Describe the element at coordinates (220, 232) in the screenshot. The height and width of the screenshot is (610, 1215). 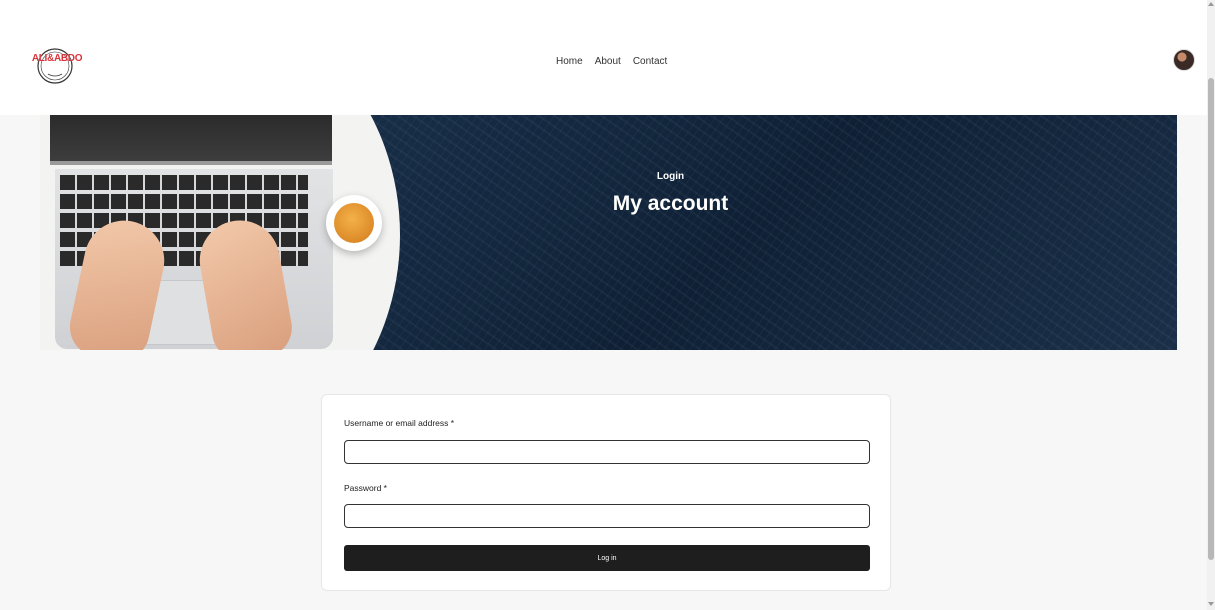
I see `hero-laptop-photo` at that location.